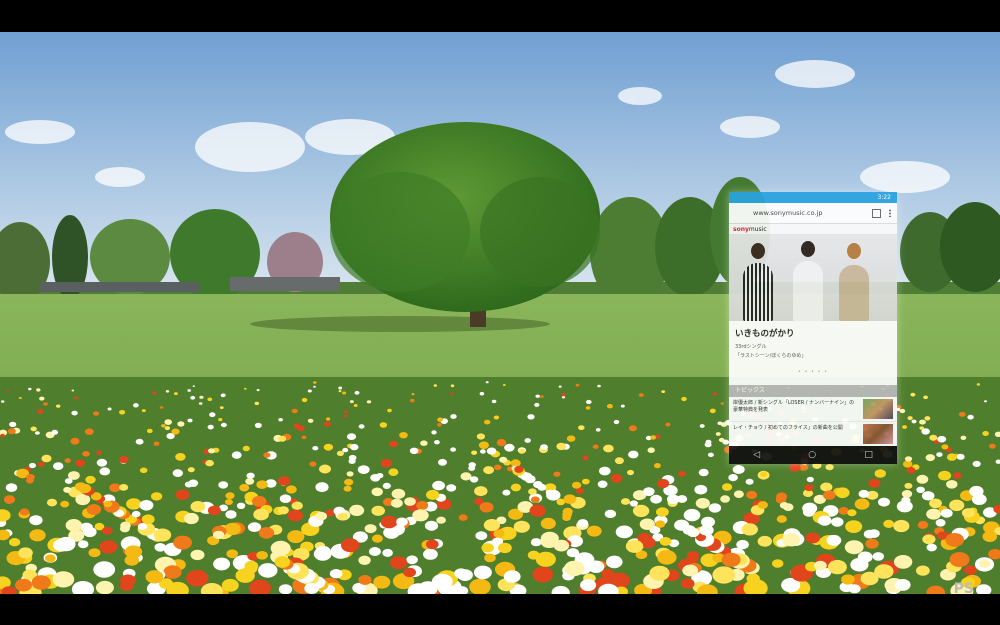 This screenshot has height=625, width=1000. Describe the element at coordinates (808, 291) in the screenshot. I see `person-center` at that location.